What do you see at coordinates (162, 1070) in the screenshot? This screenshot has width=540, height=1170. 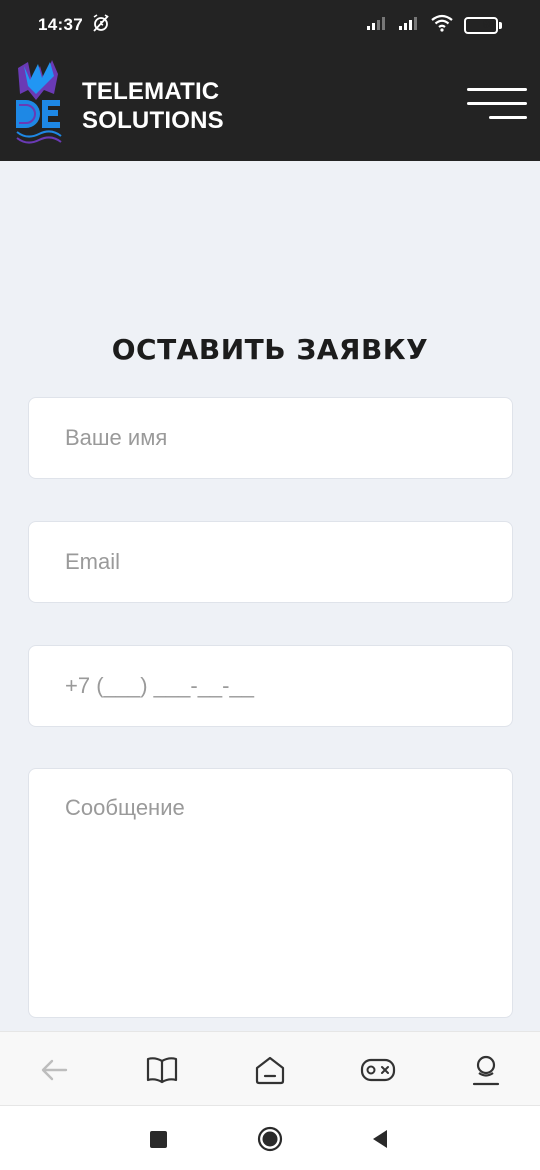 I see `book-icon` at bounding box center [162, 1070].